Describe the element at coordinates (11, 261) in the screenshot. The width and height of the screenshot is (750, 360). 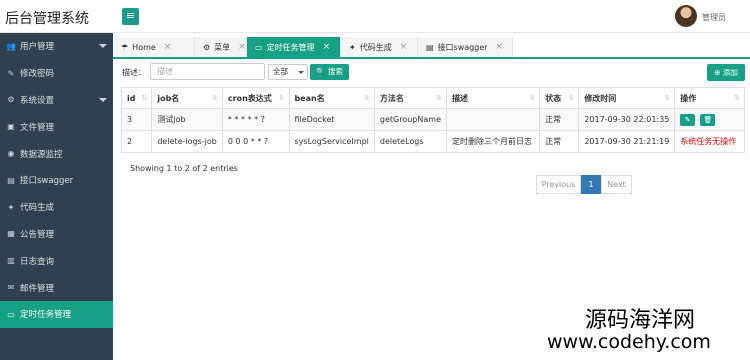
I see `sidebar-item-icon: ▥` at that location.